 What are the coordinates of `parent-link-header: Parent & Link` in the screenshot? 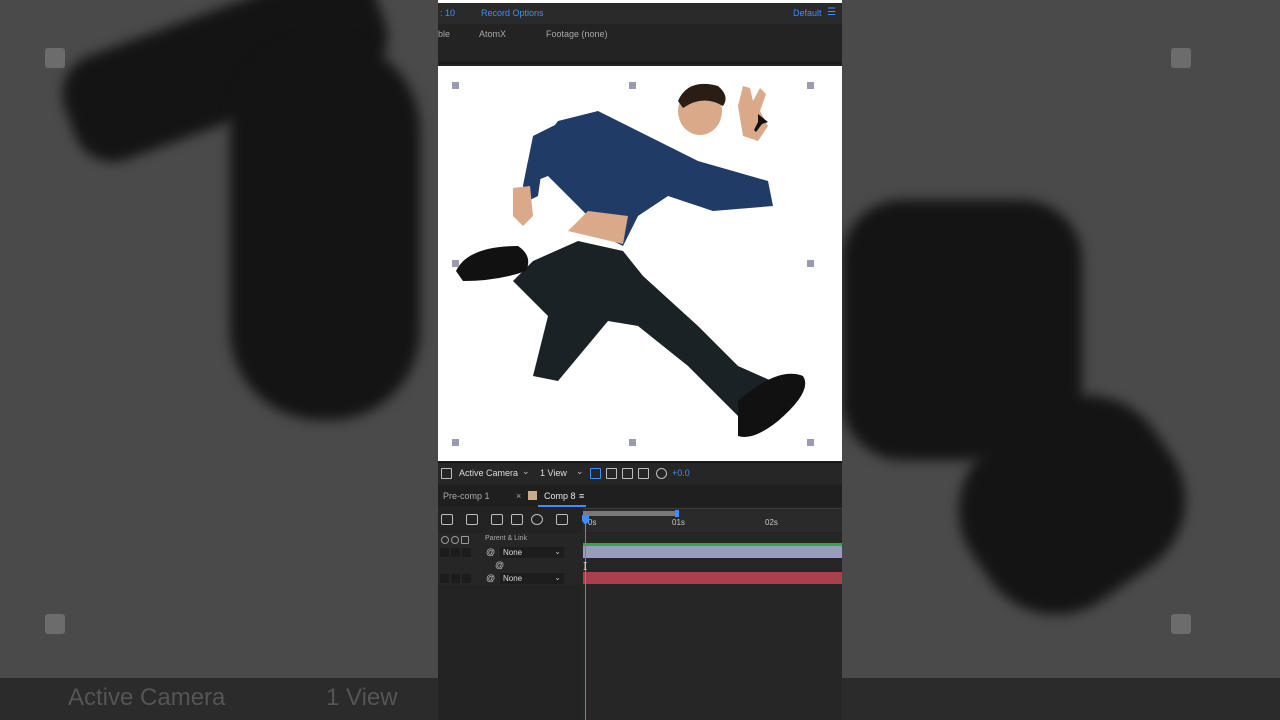 It's located at (506, 538).